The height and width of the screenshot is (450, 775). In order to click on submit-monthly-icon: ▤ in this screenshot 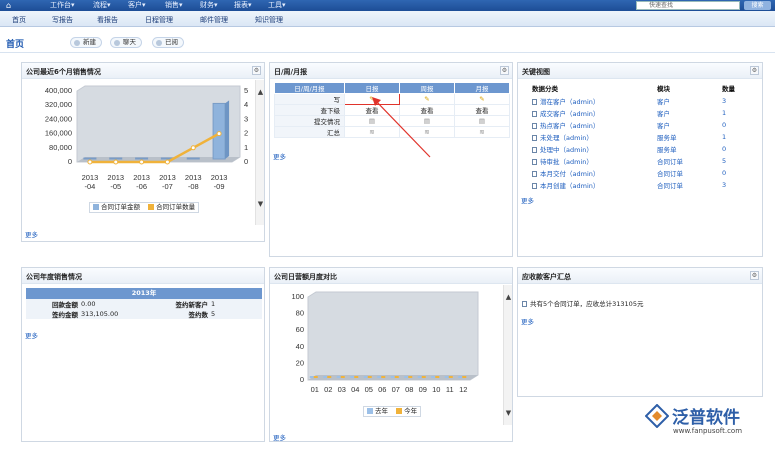, I will do `click(482, 121)`.